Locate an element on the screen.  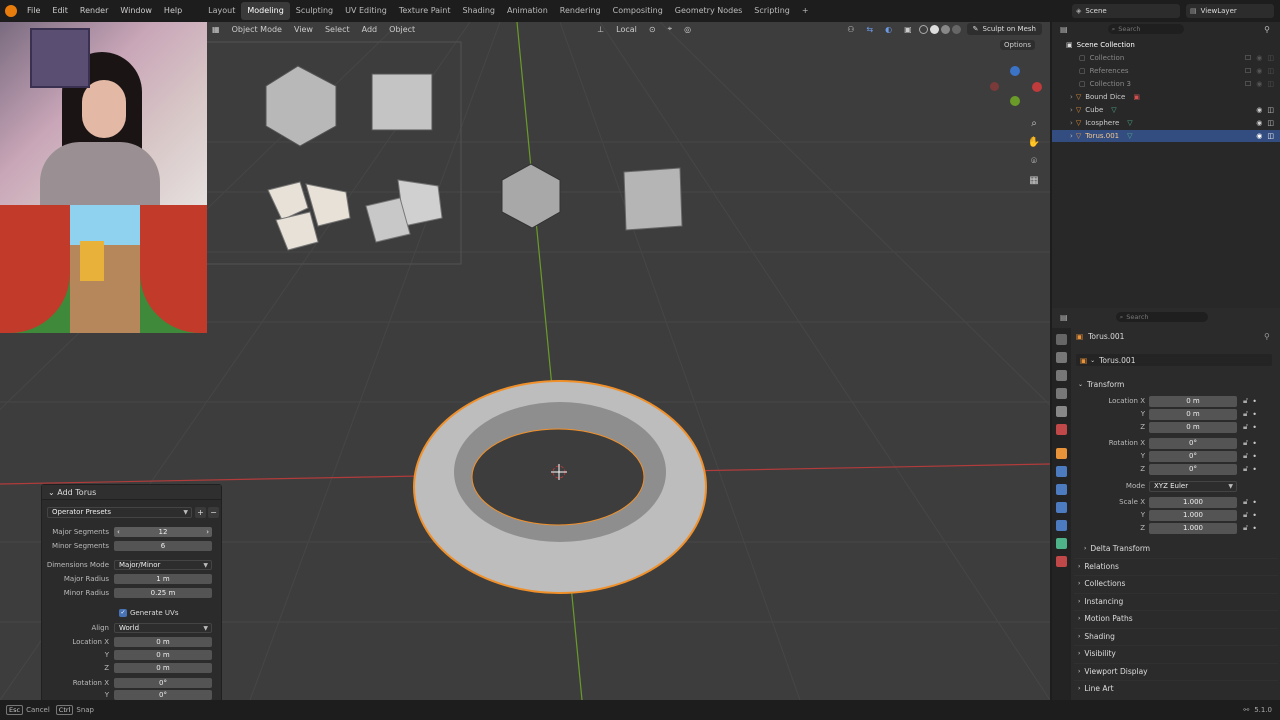
object-menu: Object is located at coordinates (402, 29).